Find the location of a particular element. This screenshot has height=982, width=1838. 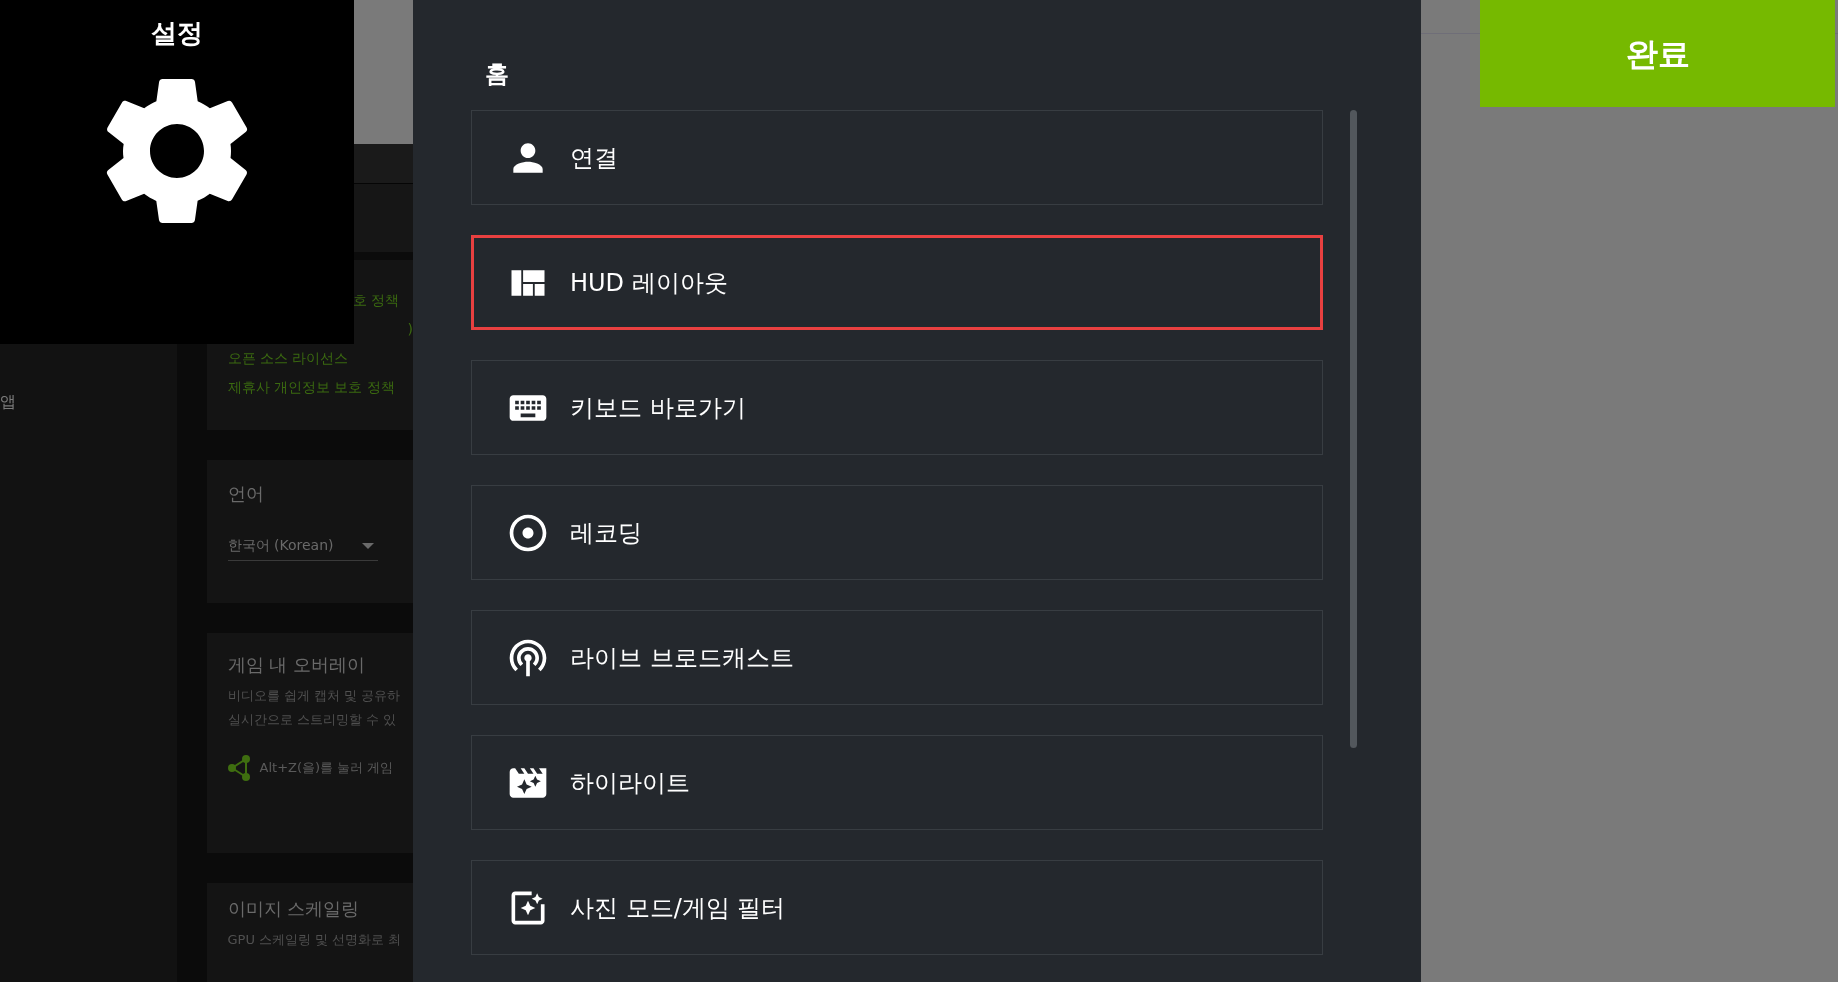

menu-item: 레코딩 is located at coordinates (897, 532).